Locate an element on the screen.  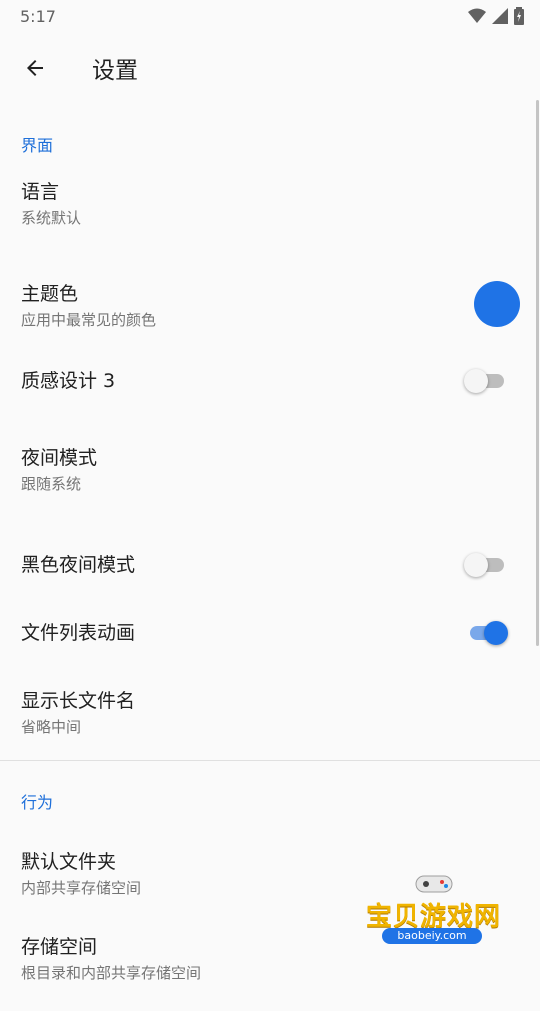
pref-summary: 应用中最常见的颜色 is located at coordinates (89, 319).